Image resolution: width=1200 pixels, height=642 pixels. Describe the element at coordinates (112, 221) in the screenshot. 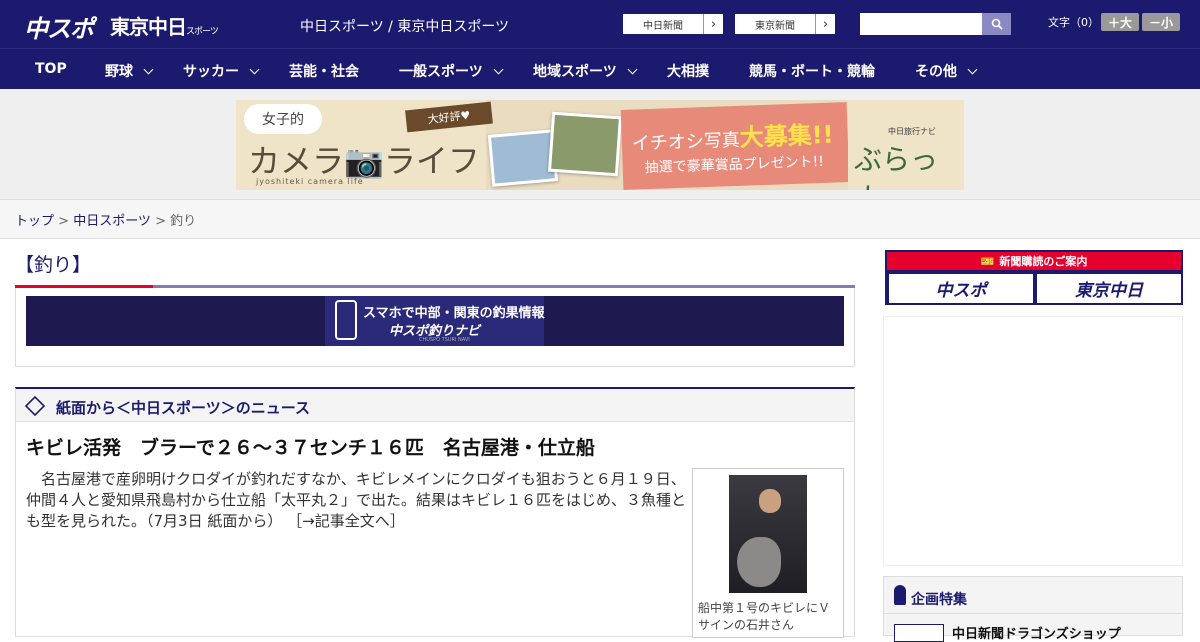

I see `breadcrumb-chunichi-link: 中日スポーツ` at that location.